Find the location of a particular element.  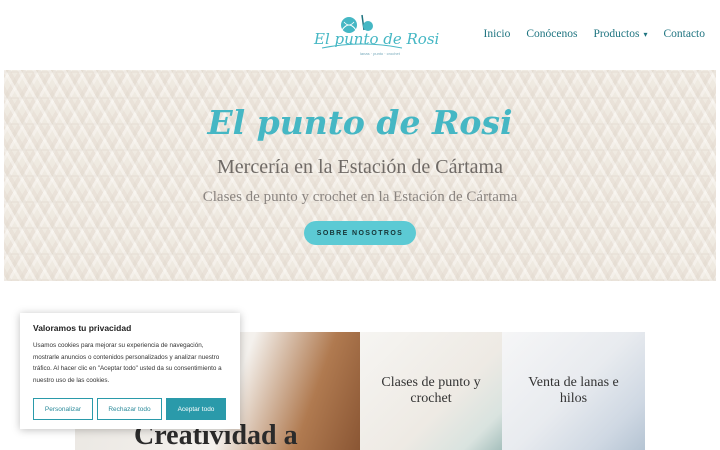

yarn-sale-card: Venta de lanas e hilos is located at coordinates (573, 391).